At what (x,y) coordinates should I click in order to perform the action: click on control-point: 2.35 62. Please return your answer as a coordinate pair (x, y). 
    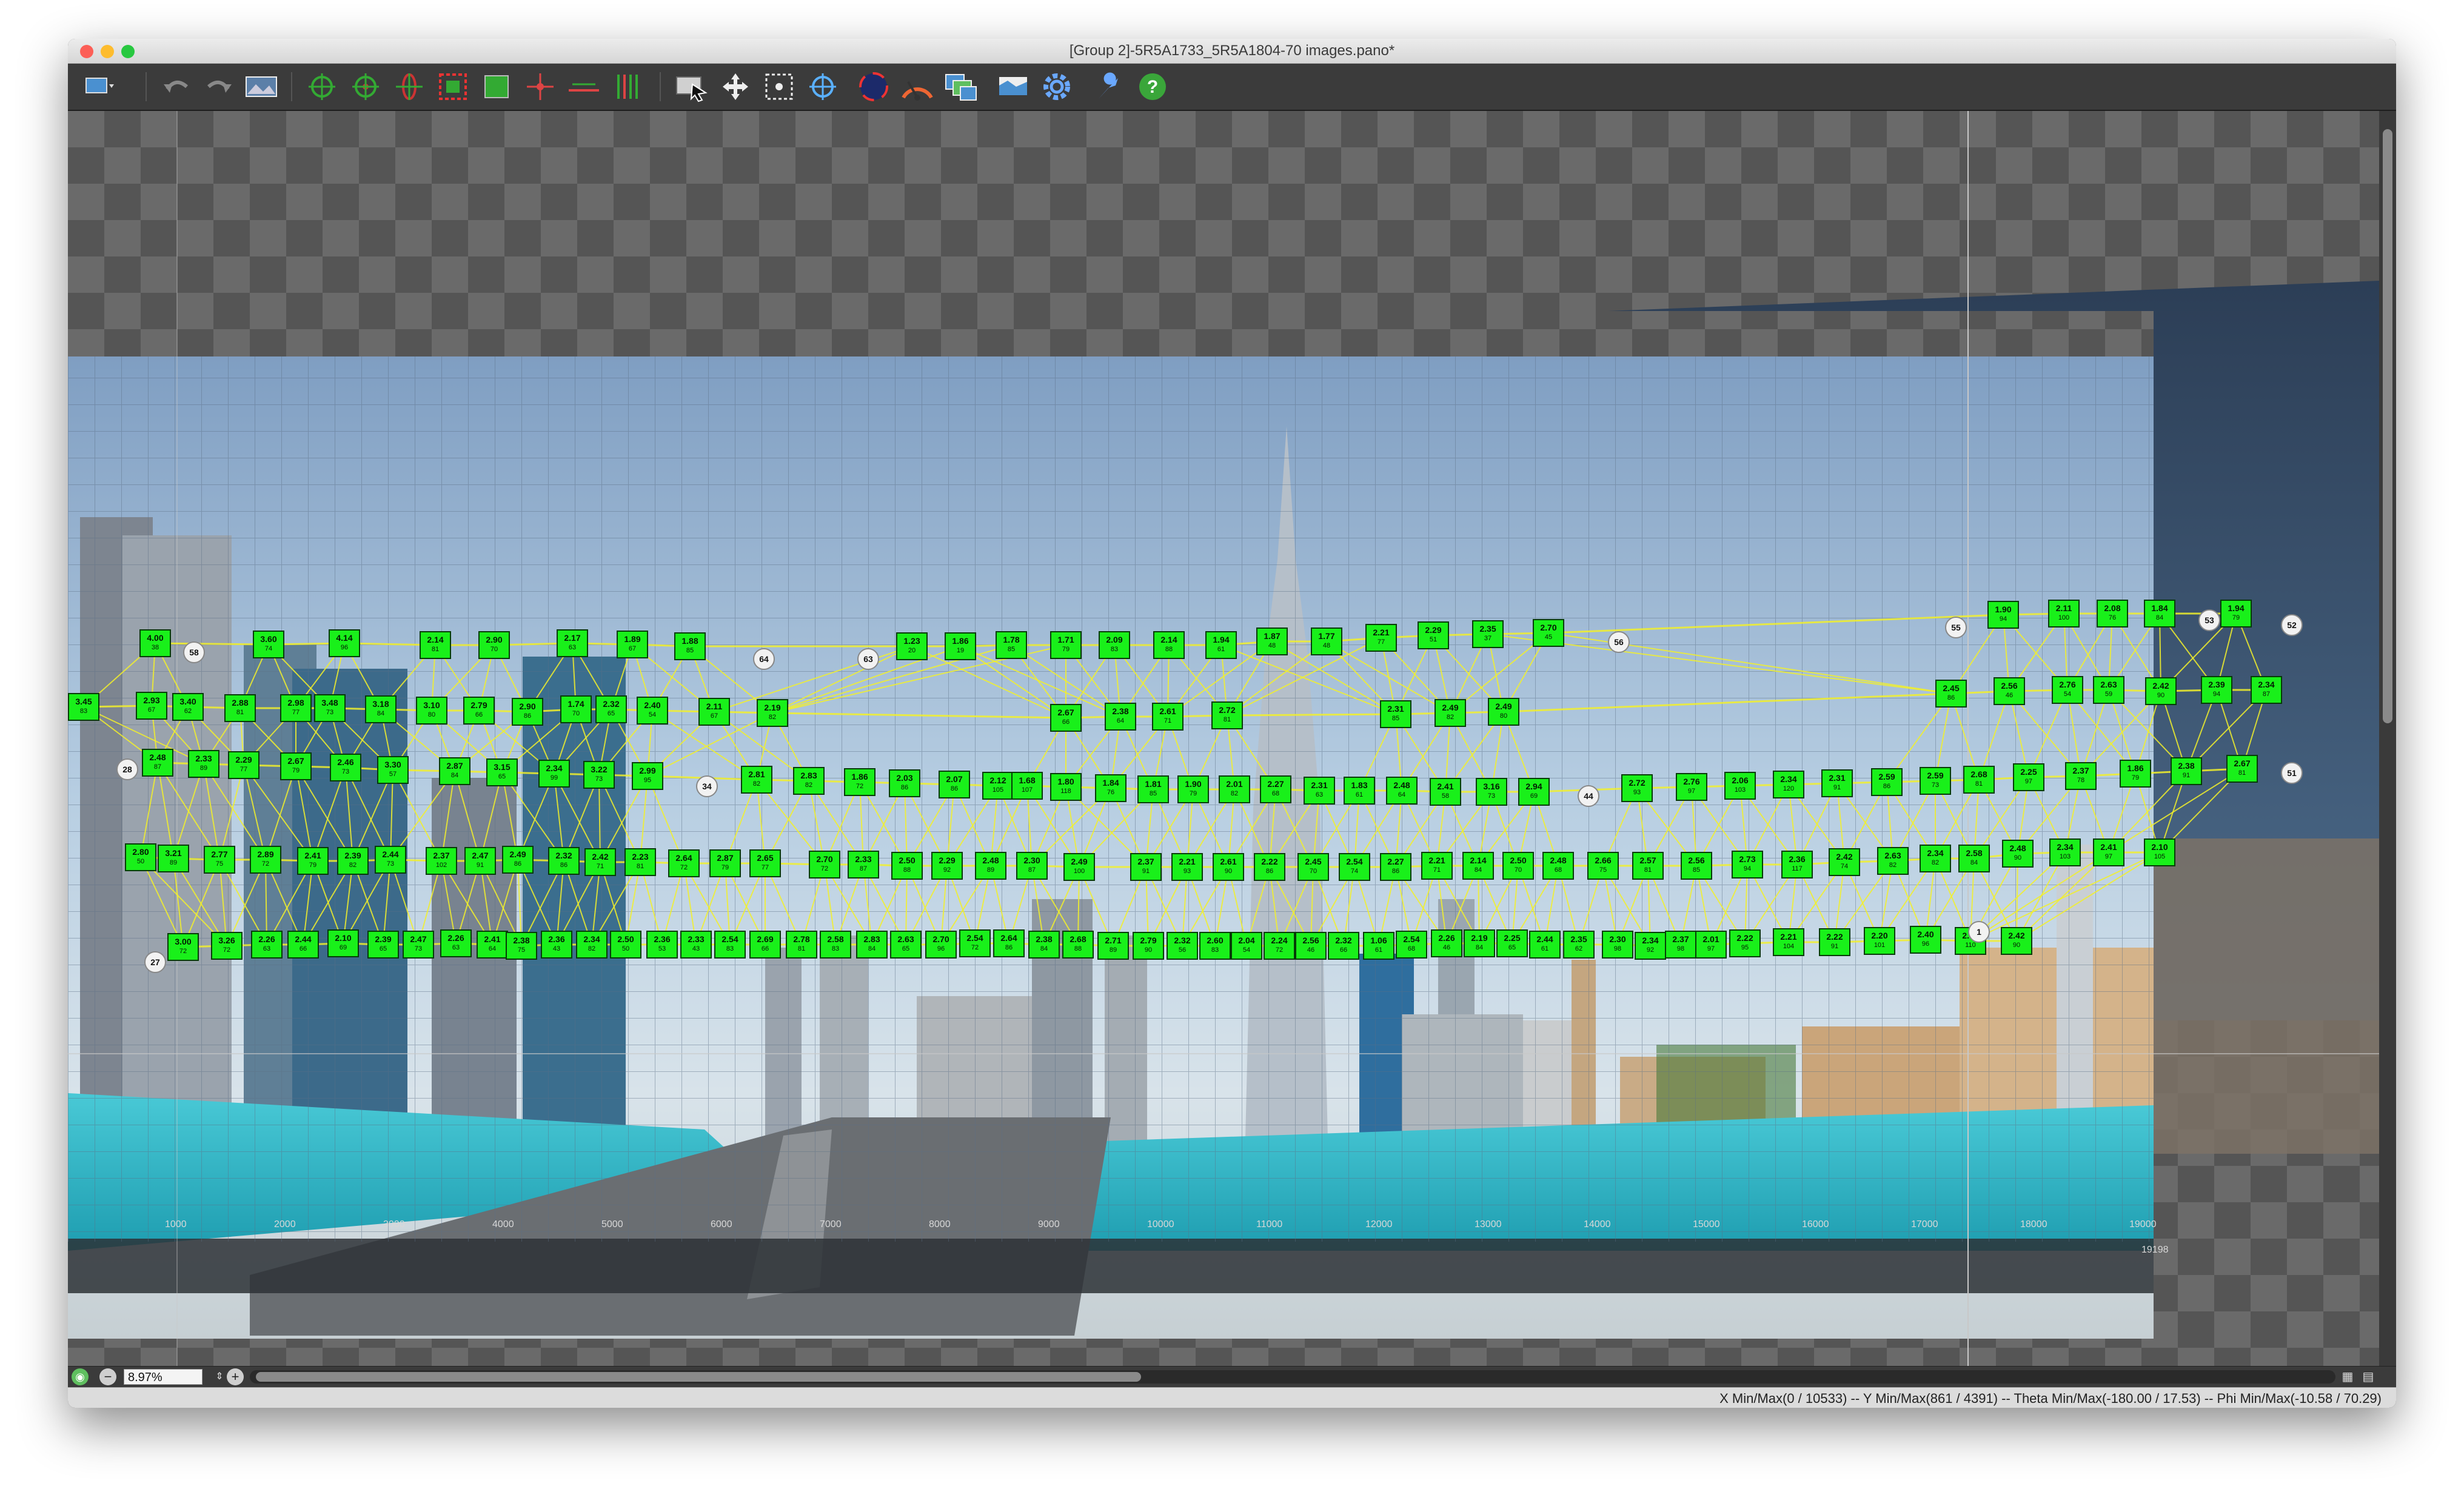
    Looking at the image, I should click on (1579, 945).